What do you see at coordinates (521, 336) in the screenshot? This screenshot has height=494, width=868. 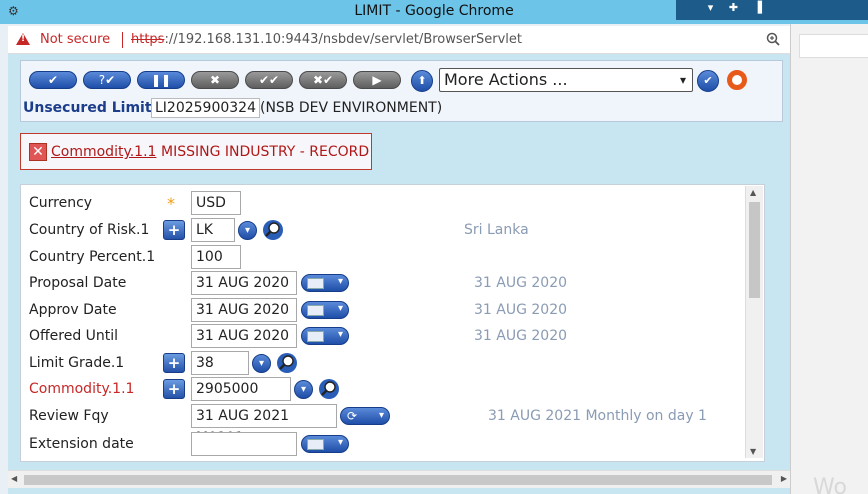 I see `offered-until-enrichment: 31 AUG 2020` at bounding box center [521, 336].